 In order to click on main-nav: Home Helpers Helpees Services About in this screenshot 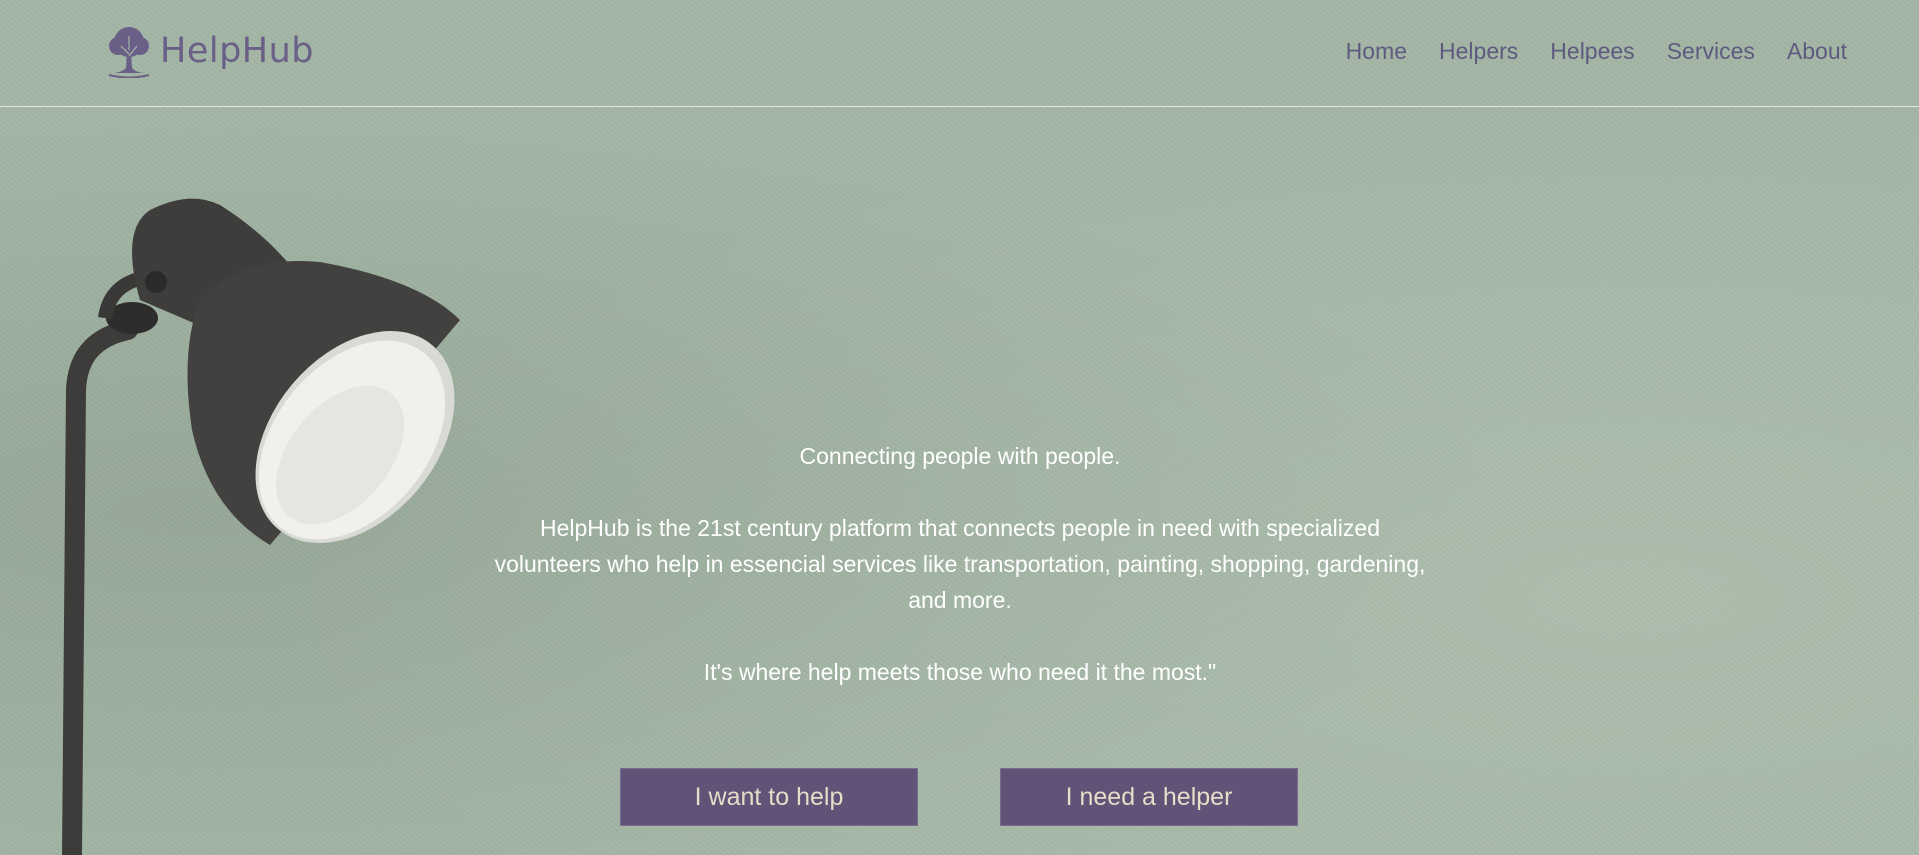, I will do `click(1596, 51)`.